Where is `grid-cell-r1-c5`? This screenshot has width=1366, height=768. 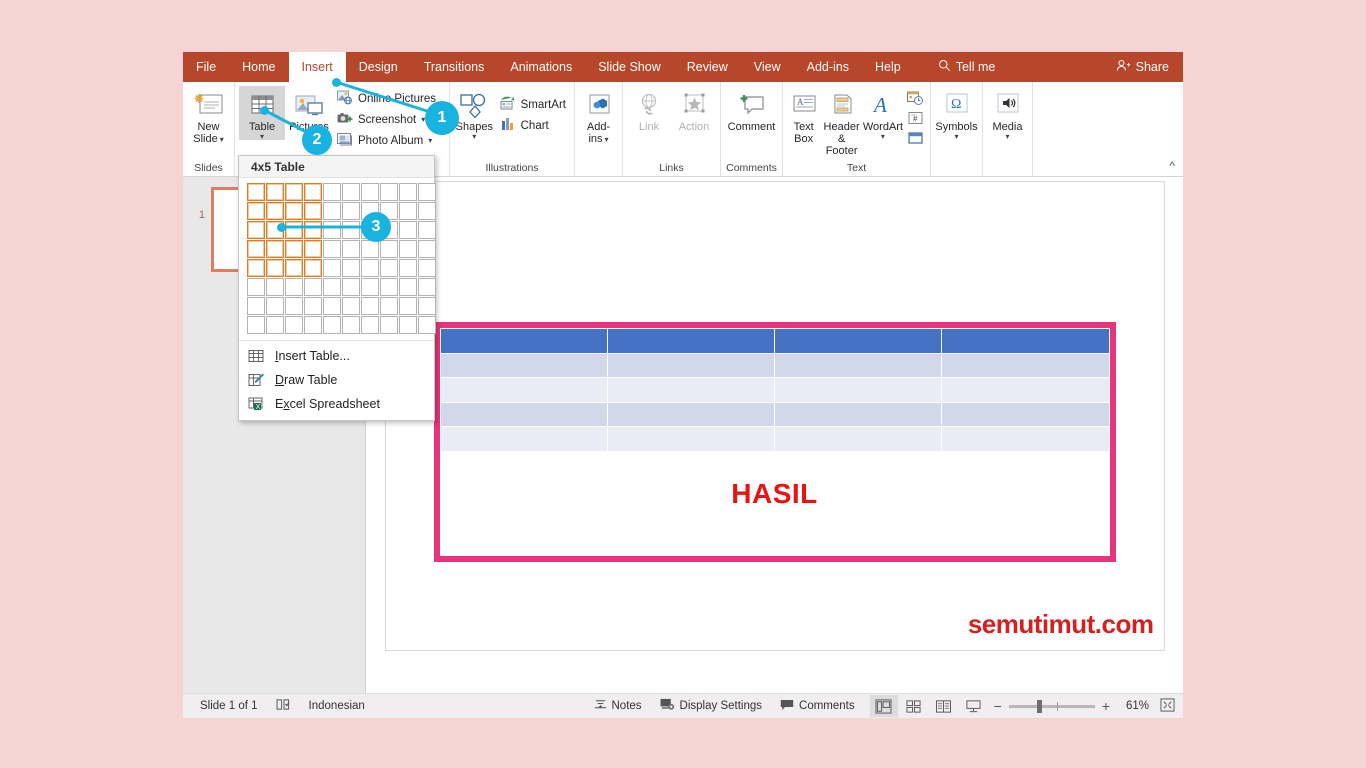 grid-cell-r1-c5 is located at coordinates (332, 192).